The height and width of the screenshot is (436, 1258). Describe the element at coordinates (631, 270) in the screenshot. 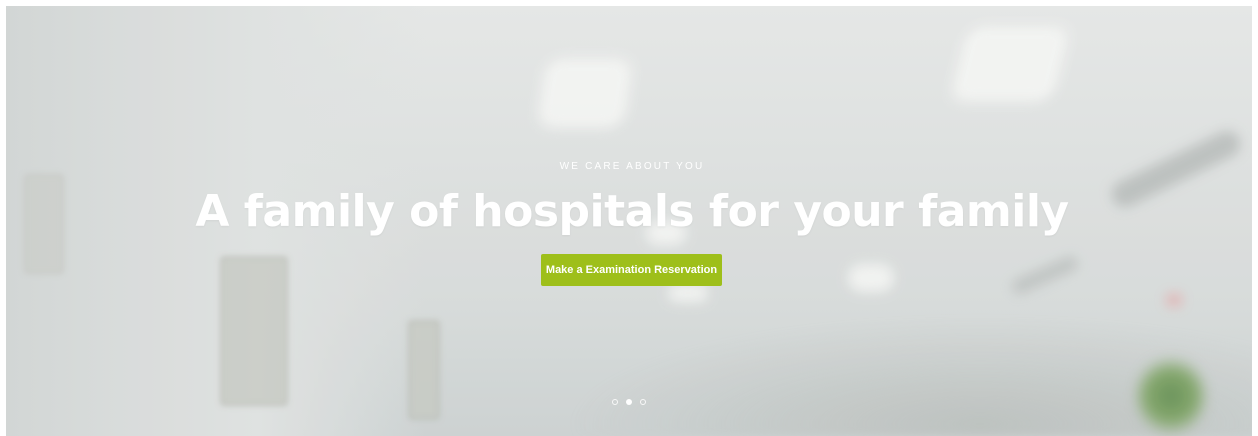

I see `examination-reservation-button: Make a Examination Reservation` at that location.